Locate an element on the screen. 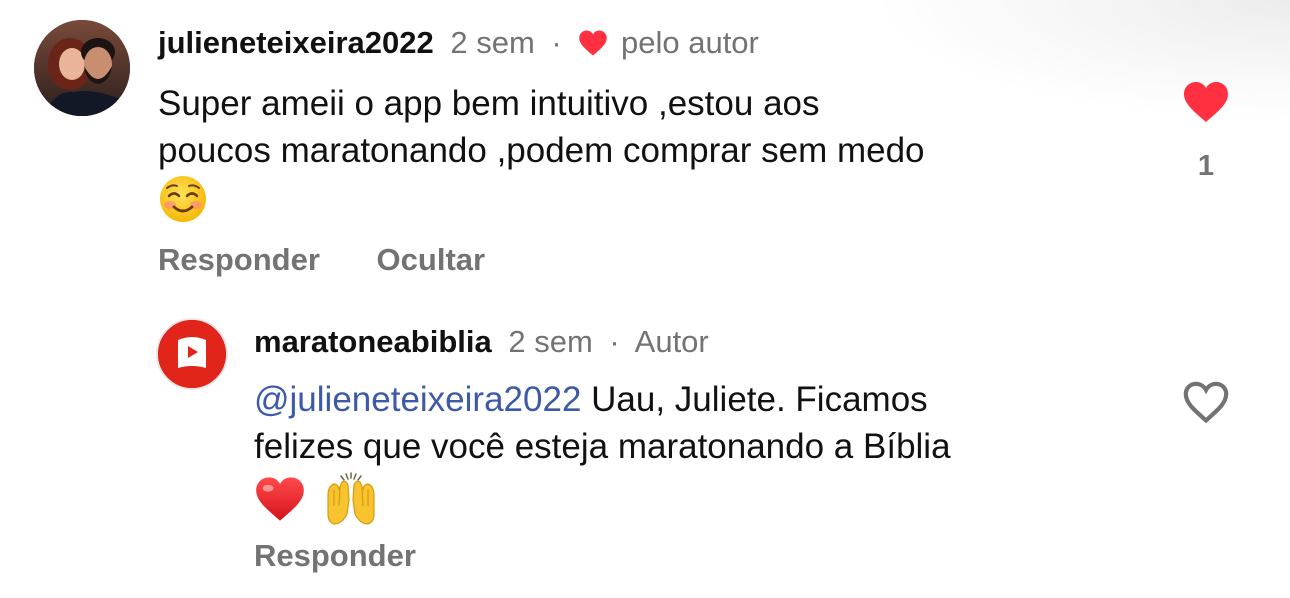 The width and height of the screenshot is (1290, 598). reply-emoji-row is located at coordinates (704, 498).